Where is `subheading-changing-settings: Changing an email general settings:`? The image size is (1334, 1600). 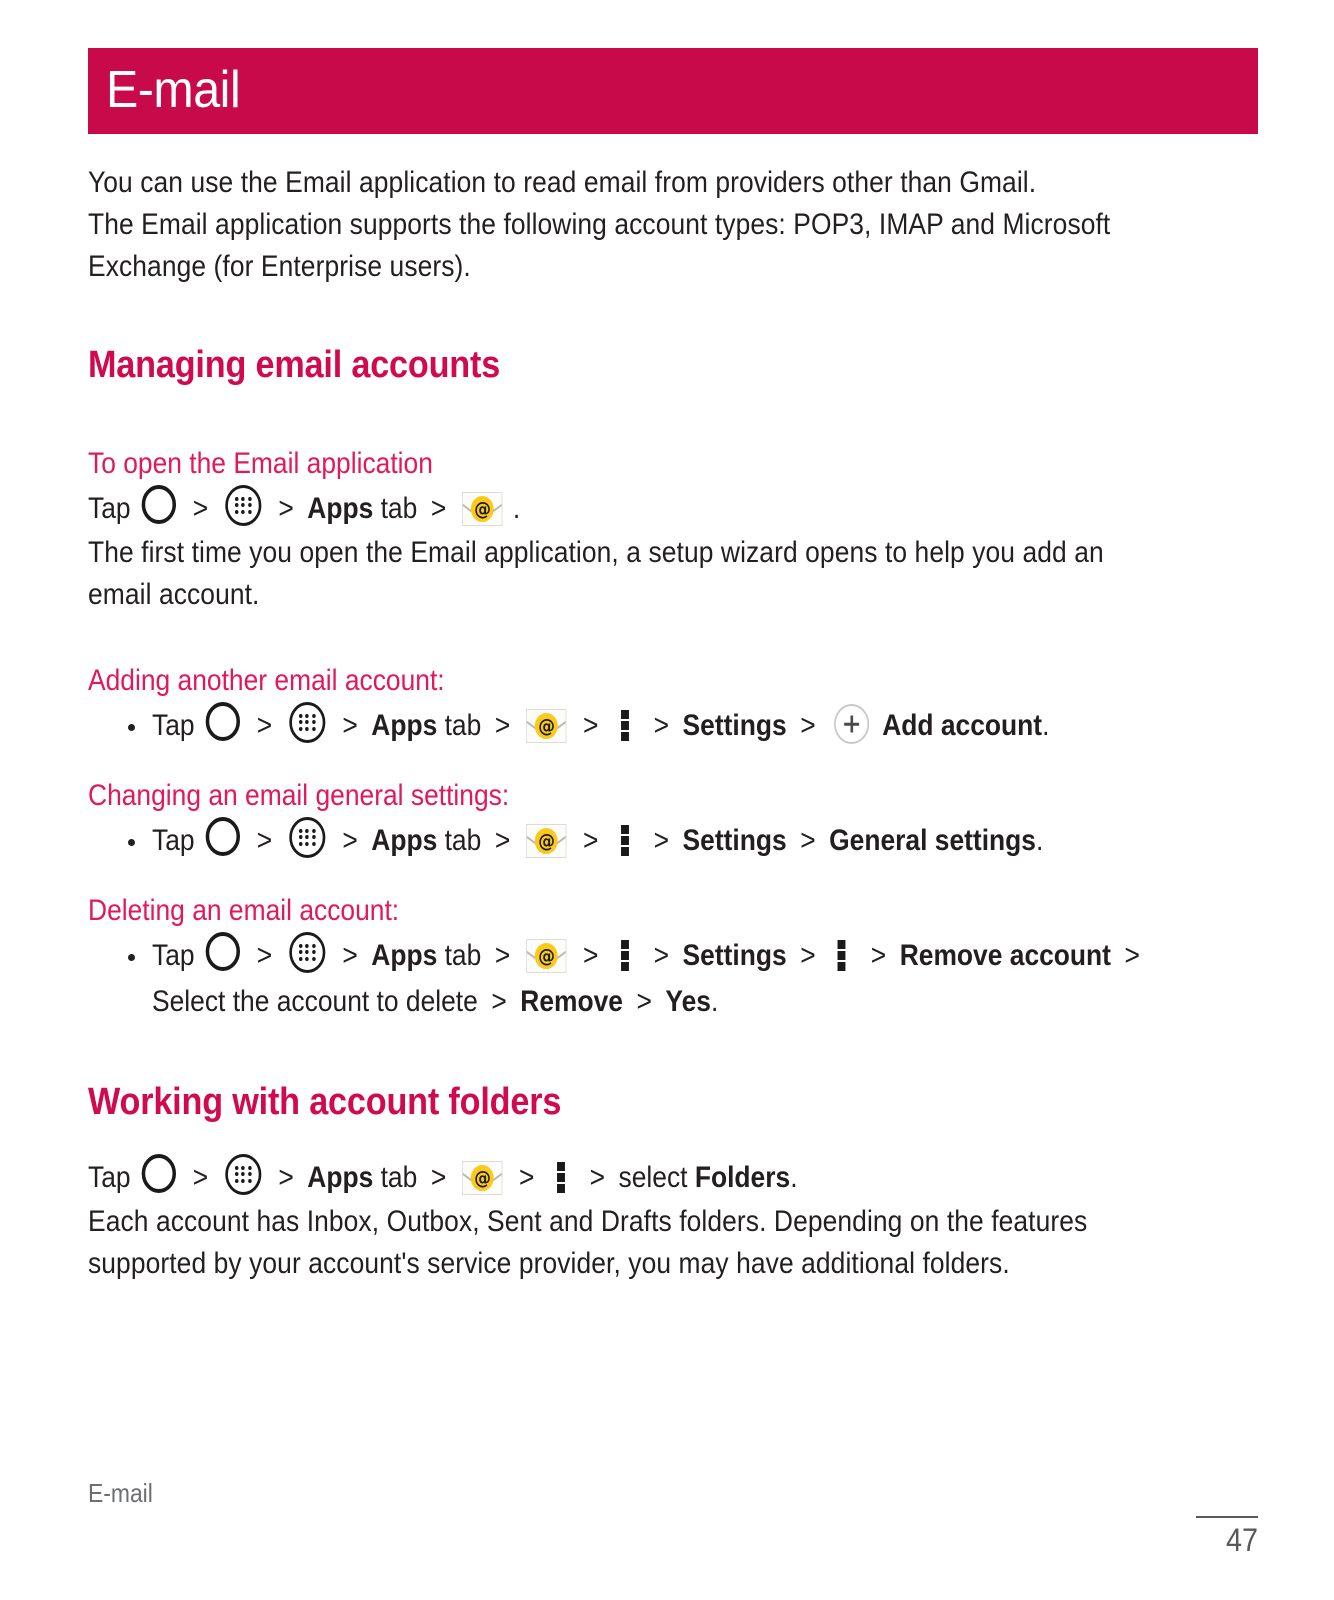 subheading-changing-settings: Changing an email general settings: is located at coordinates (299, 795).